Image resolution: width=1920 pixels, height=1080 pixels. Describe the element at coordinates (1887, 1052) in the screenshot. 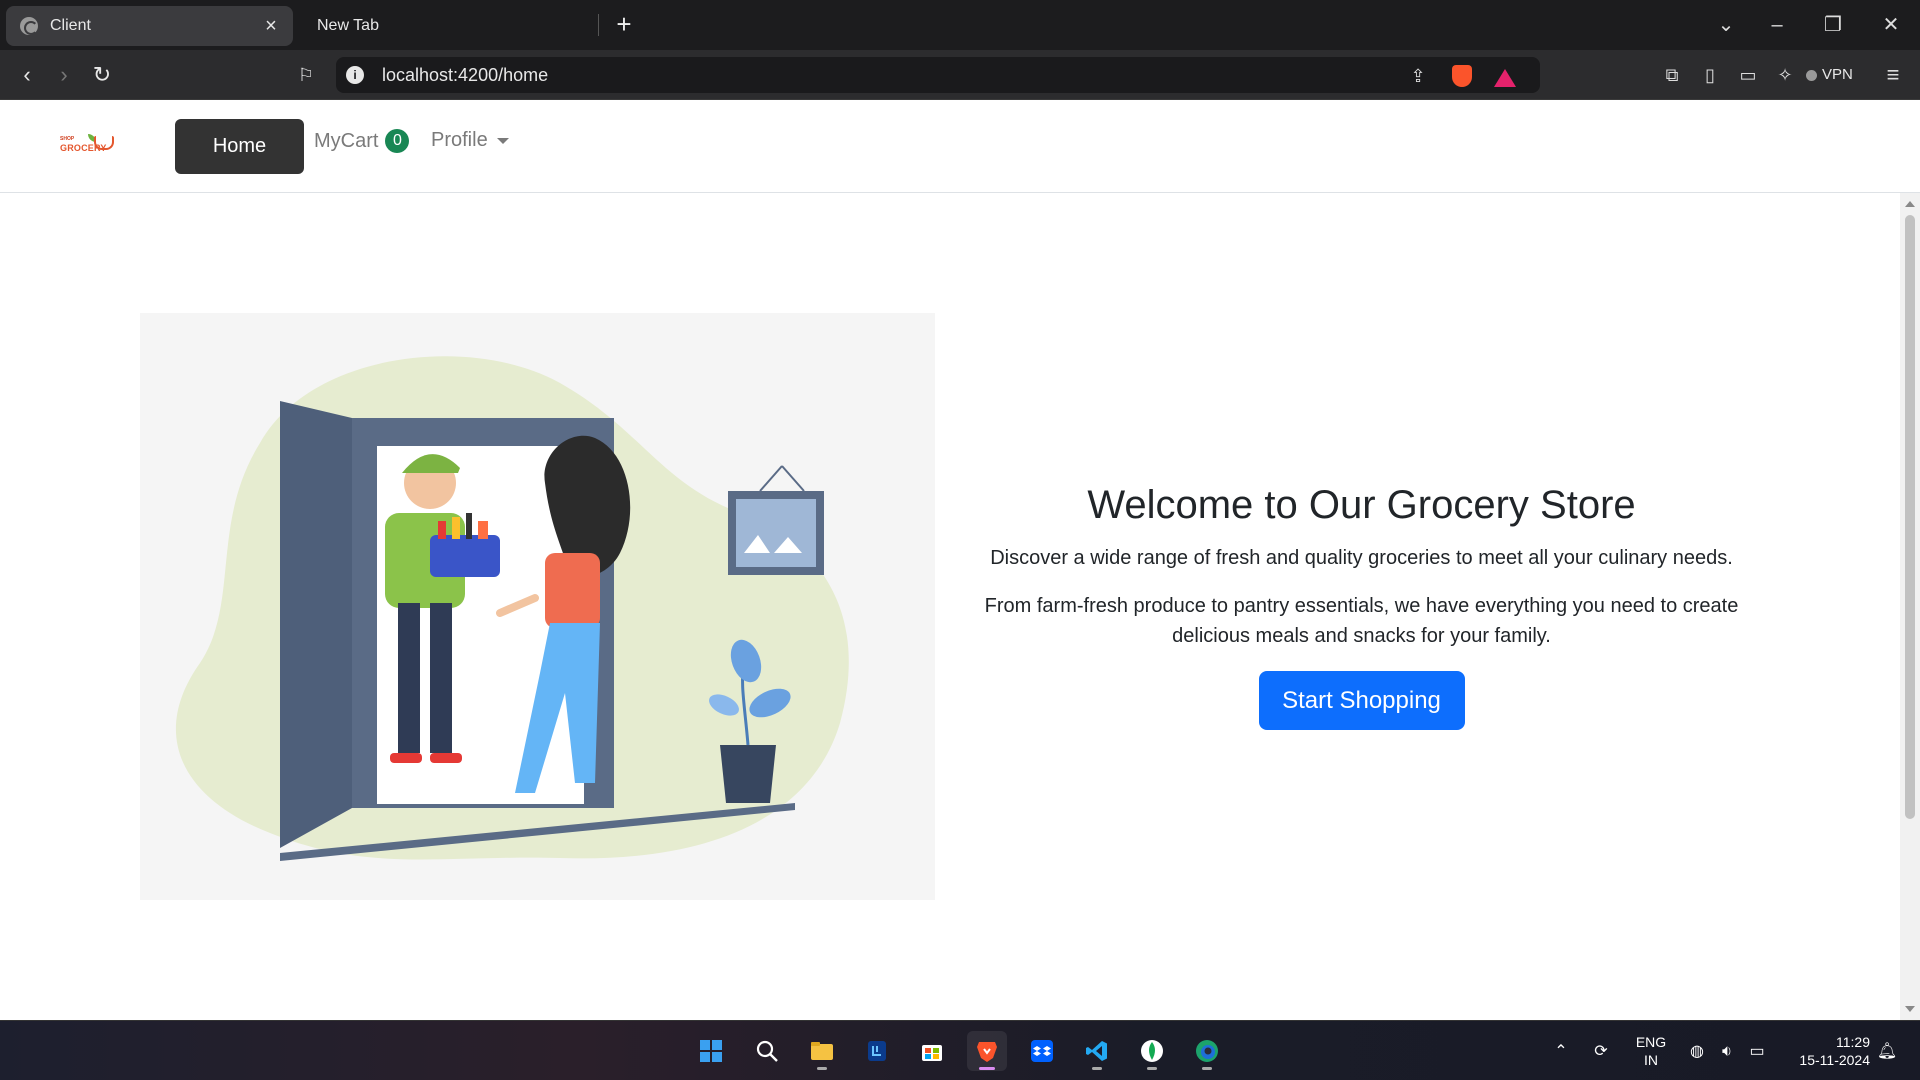

I see `notifications-bell-icon: 🔔︎` at that location.